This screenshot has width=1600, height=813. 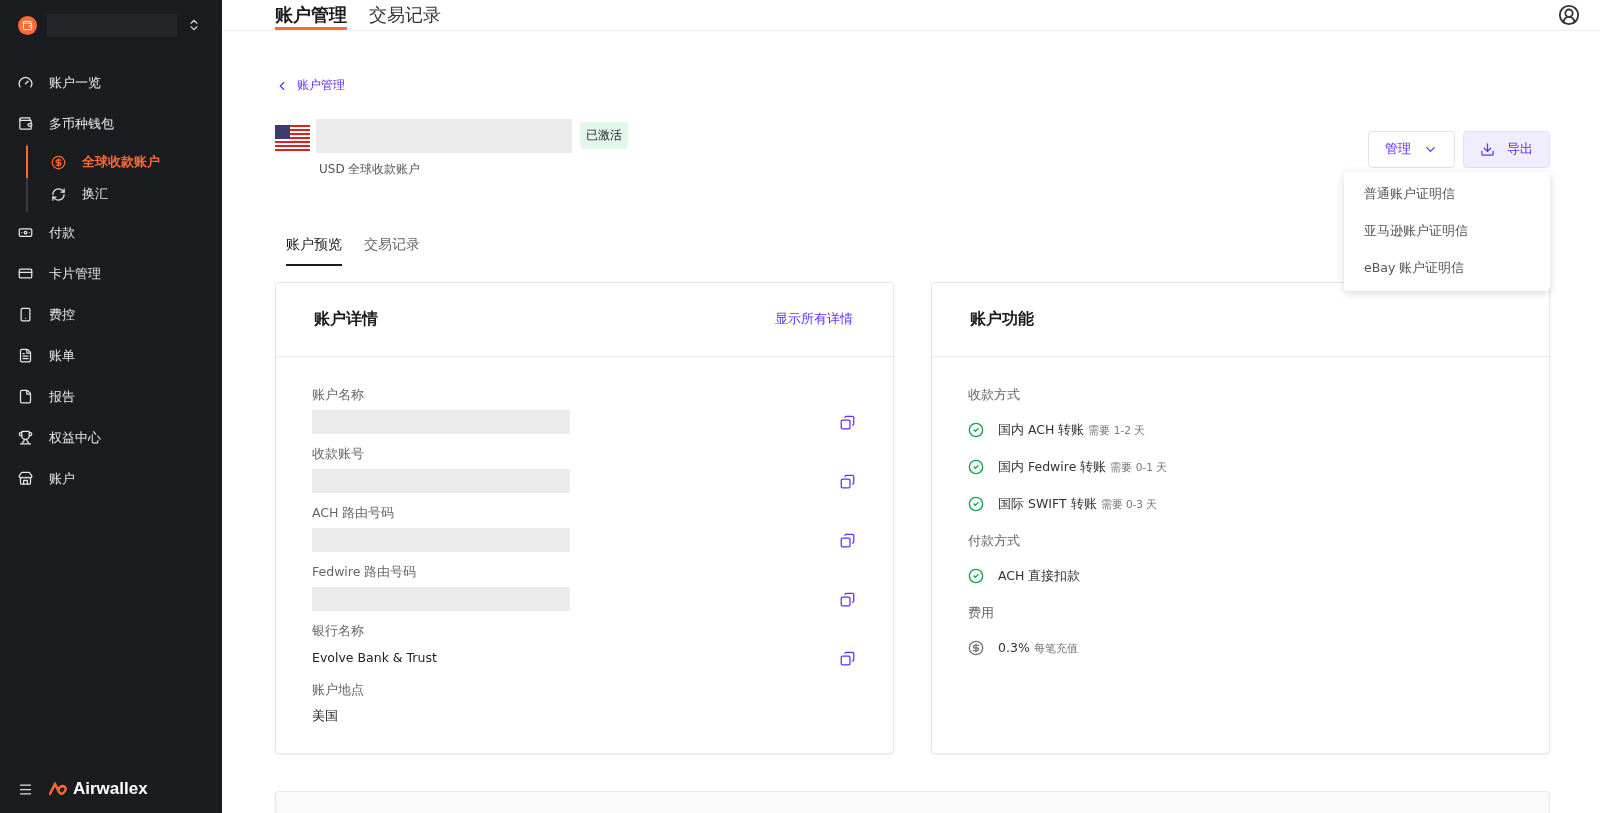 I want to click on menu-icon, so click(x=25, y=789).